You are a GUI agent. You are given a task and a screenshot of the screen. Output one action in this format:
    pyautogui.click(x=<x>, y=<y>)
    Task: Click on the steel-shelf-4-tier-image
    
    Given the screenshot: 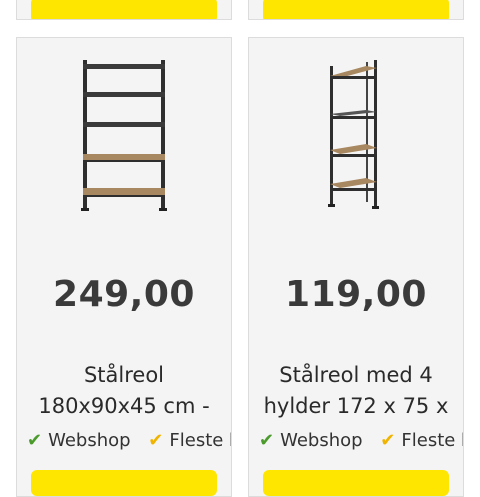 What is the action you would take?
    pyautogui.click(x=353, y=134)
    